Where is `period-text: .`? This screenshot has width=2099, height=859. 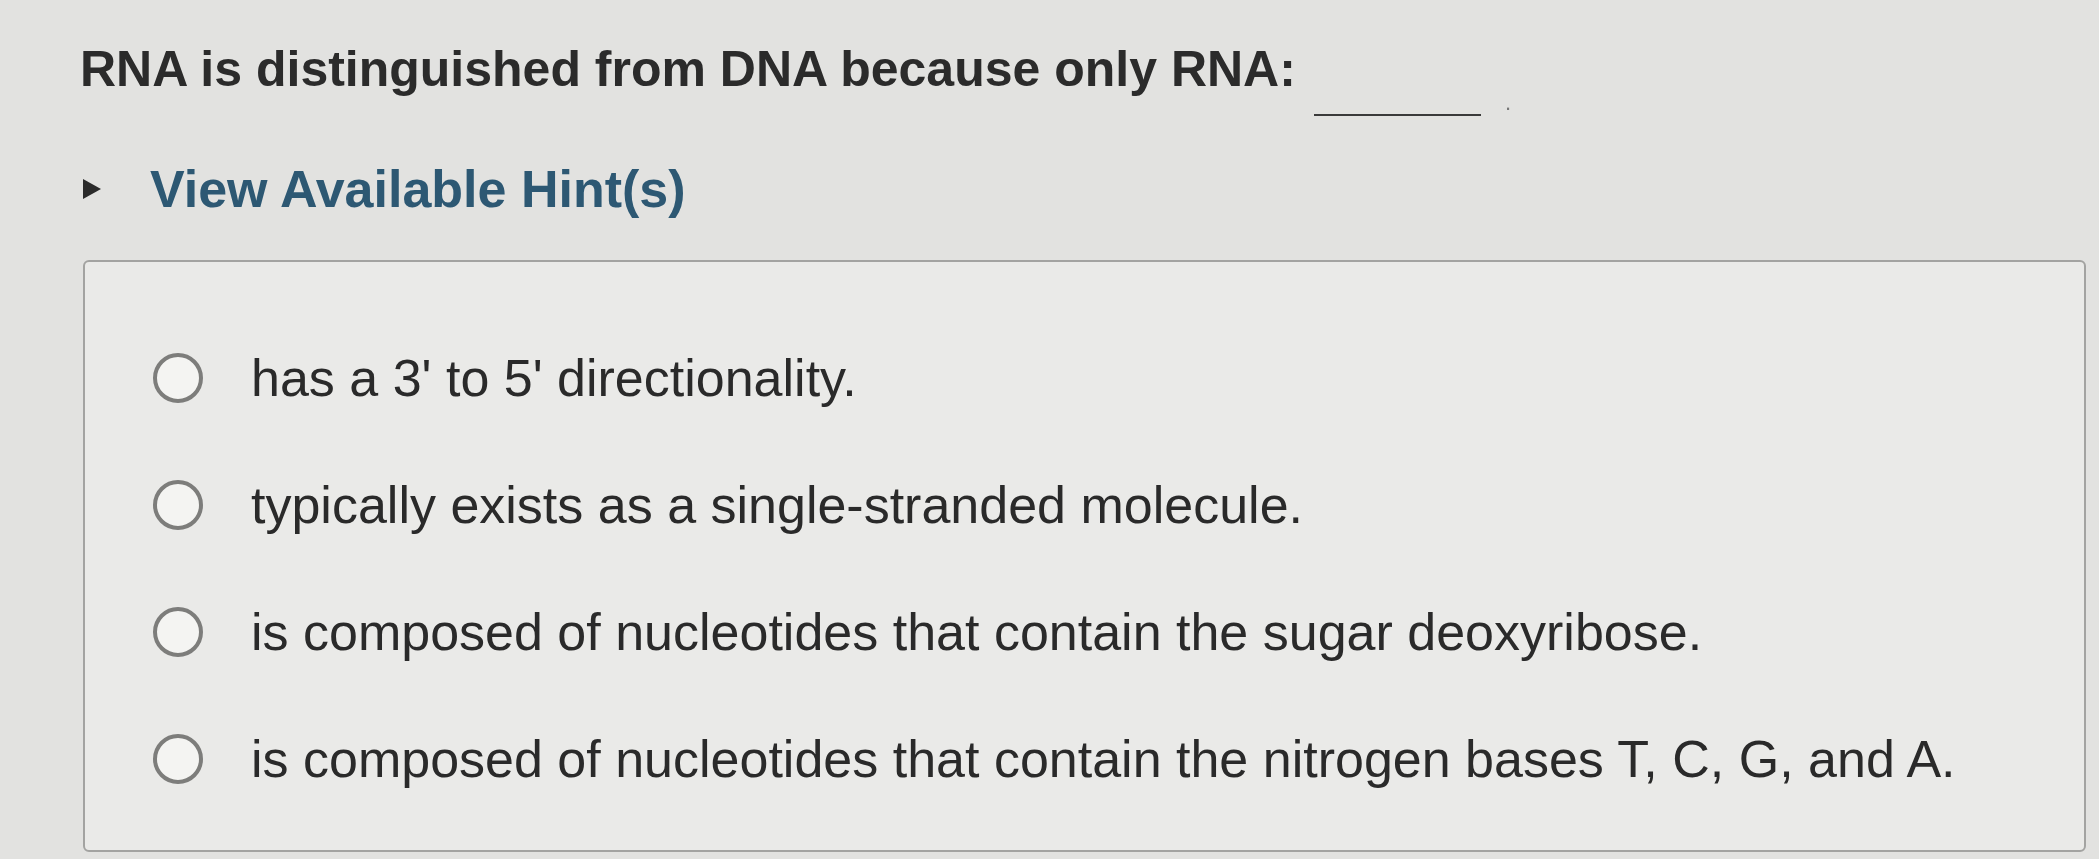
period-text: . is located at coordinates (1507, 103).